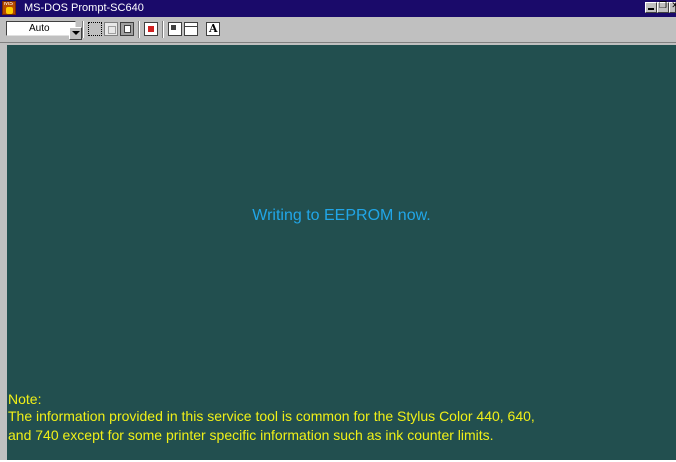  Describe the element at coordinates (151, 29) in the screenshot. I see `full-screen-icon` at that location.